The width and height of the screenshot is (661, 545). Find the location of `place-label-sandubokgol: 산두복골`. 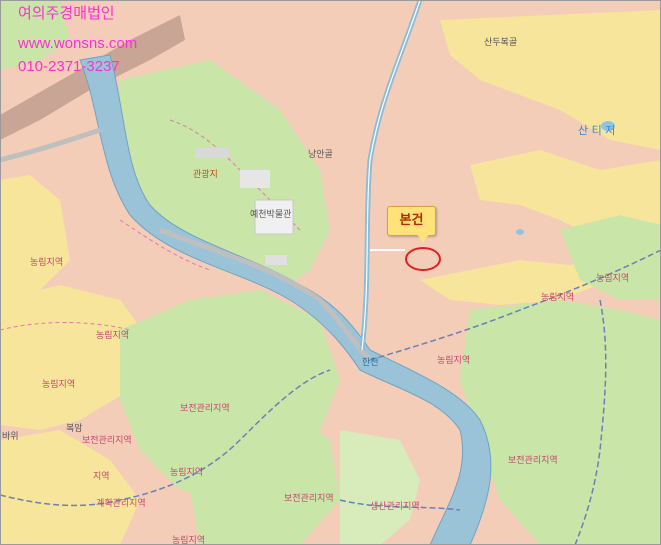

place-label-sandubokgol: 산두복골 is located at coordinates (501, 43).